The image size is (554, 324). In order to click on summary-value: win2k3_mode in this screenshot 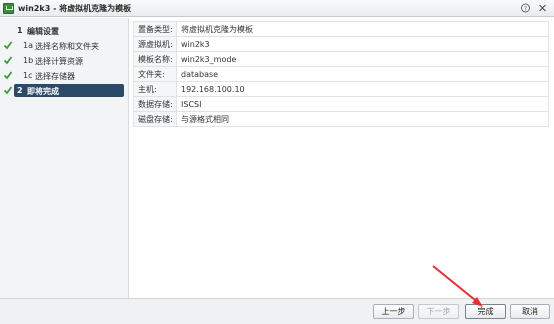, I will do `click(362, 59)`.